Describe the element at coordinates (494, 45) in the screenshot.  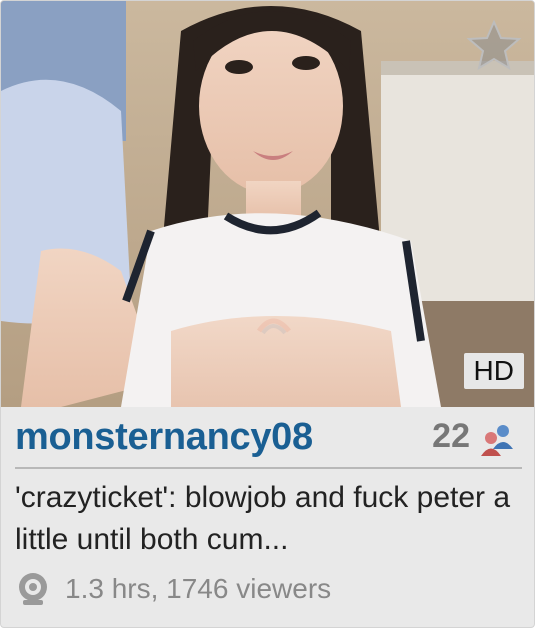
I see `star-icon` at that location.